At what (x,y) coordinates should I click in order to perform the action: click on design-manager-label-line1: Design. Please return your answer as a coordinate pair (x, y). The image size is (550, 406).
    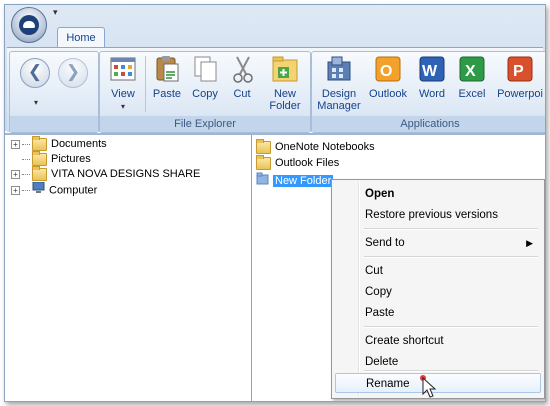
    Looking at the image, I should click on (339, 94).